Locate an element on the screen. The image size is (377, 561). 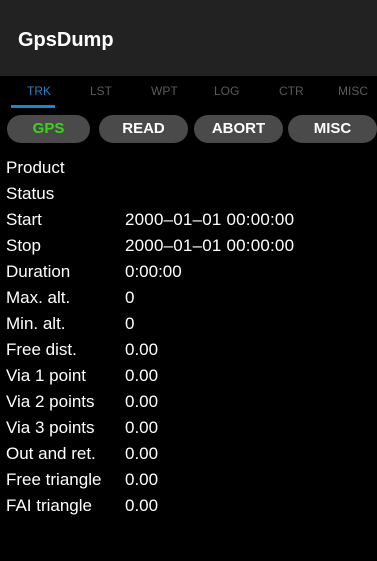
field-row-max-alt: Max. alt. 0 is located at coordinates (188, 298).